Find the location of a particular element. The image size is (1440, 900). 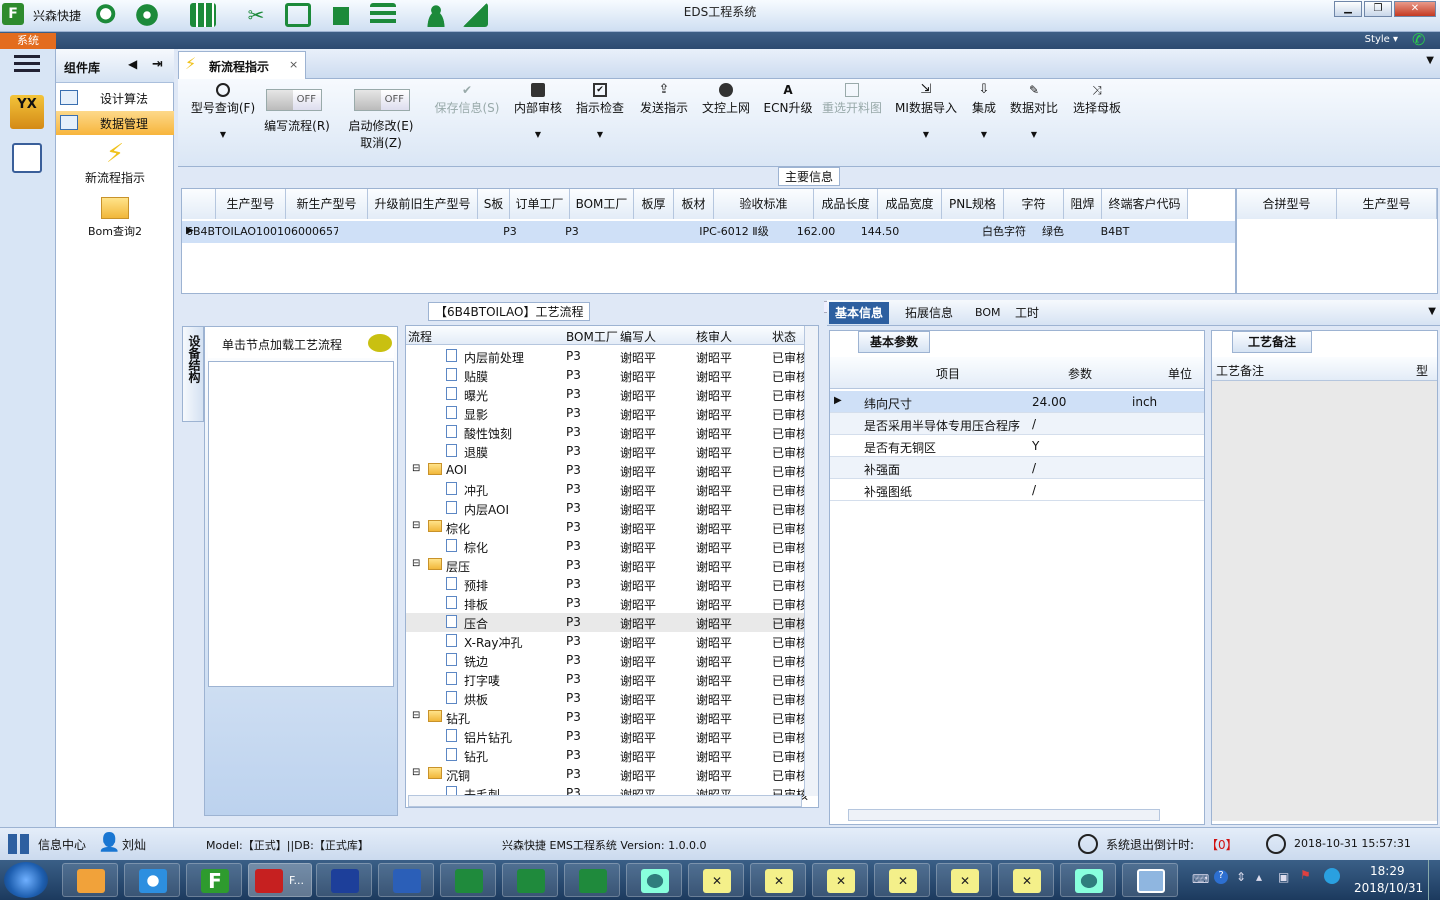

modify-toggle: OFF is located at coordinates (382, 100).